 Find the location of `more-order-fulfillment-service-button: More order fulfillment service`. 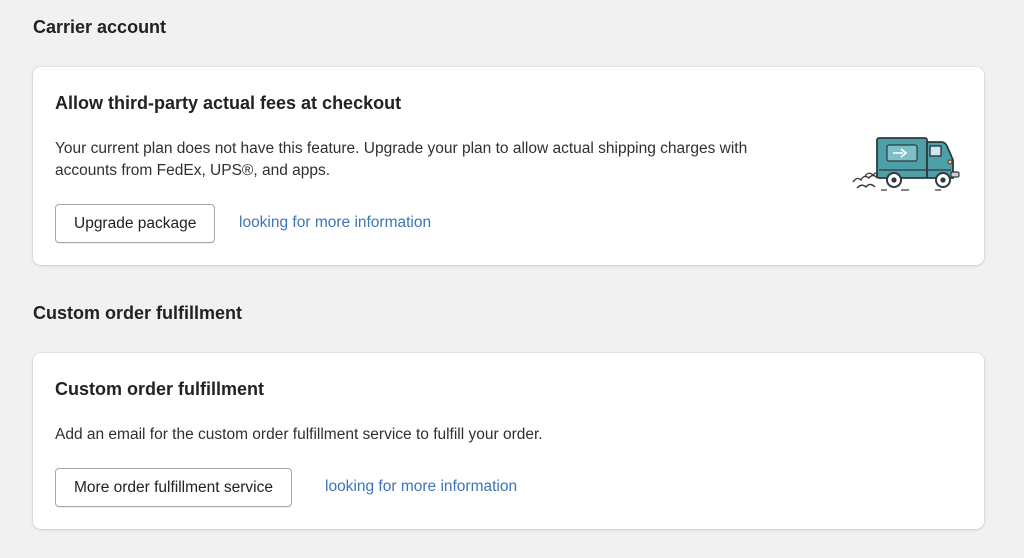

more-order-fulfillment-service-button: More order fulfillment service is located at coordinates (173, 487).